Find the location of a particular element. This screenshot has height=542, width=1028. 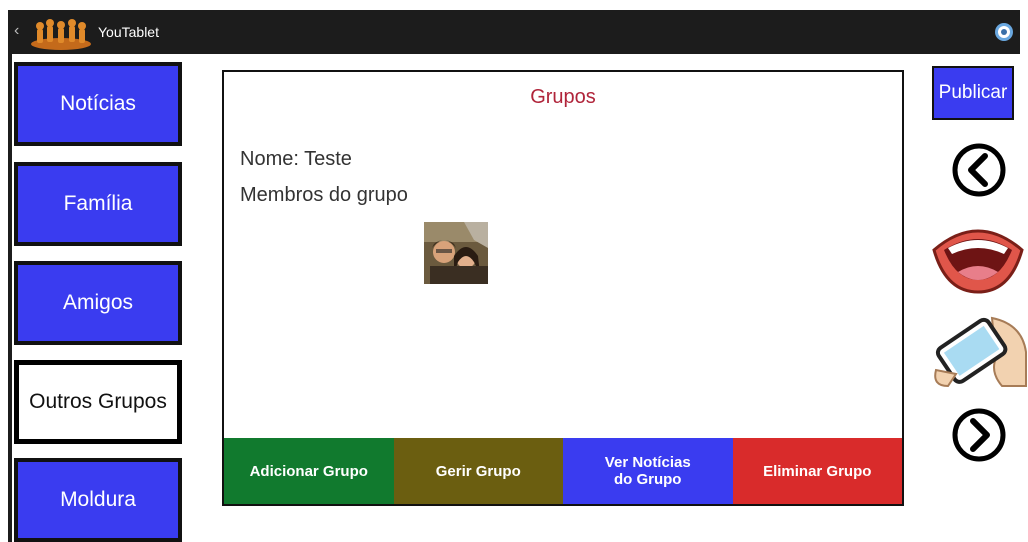

nav-familia-label: Família is located at coordinates (98, 203).